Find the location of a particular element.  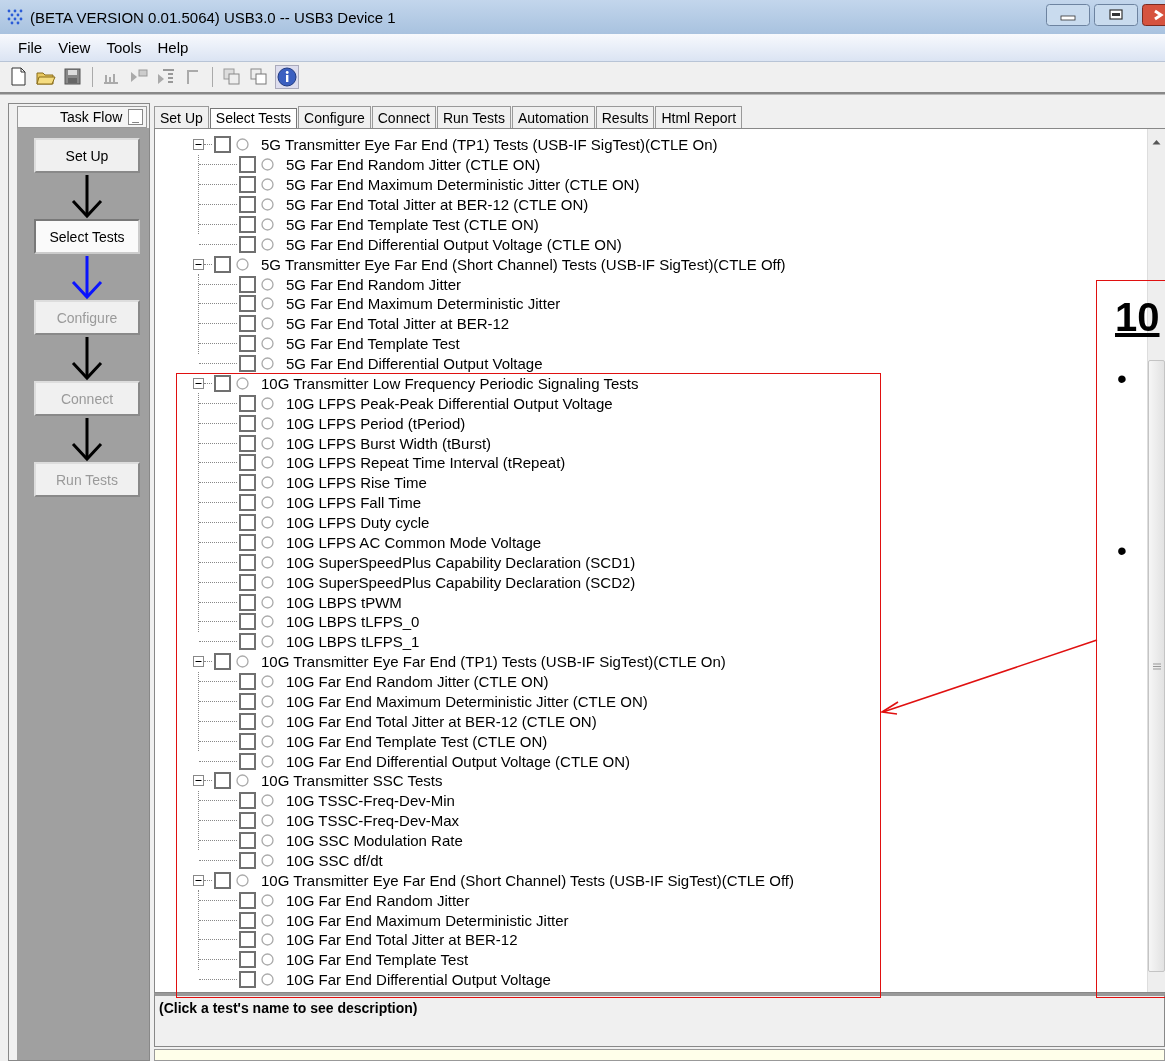

tree-item: 5G Far End Total Jitter at BER-12 is located at coordinates (398, 324).